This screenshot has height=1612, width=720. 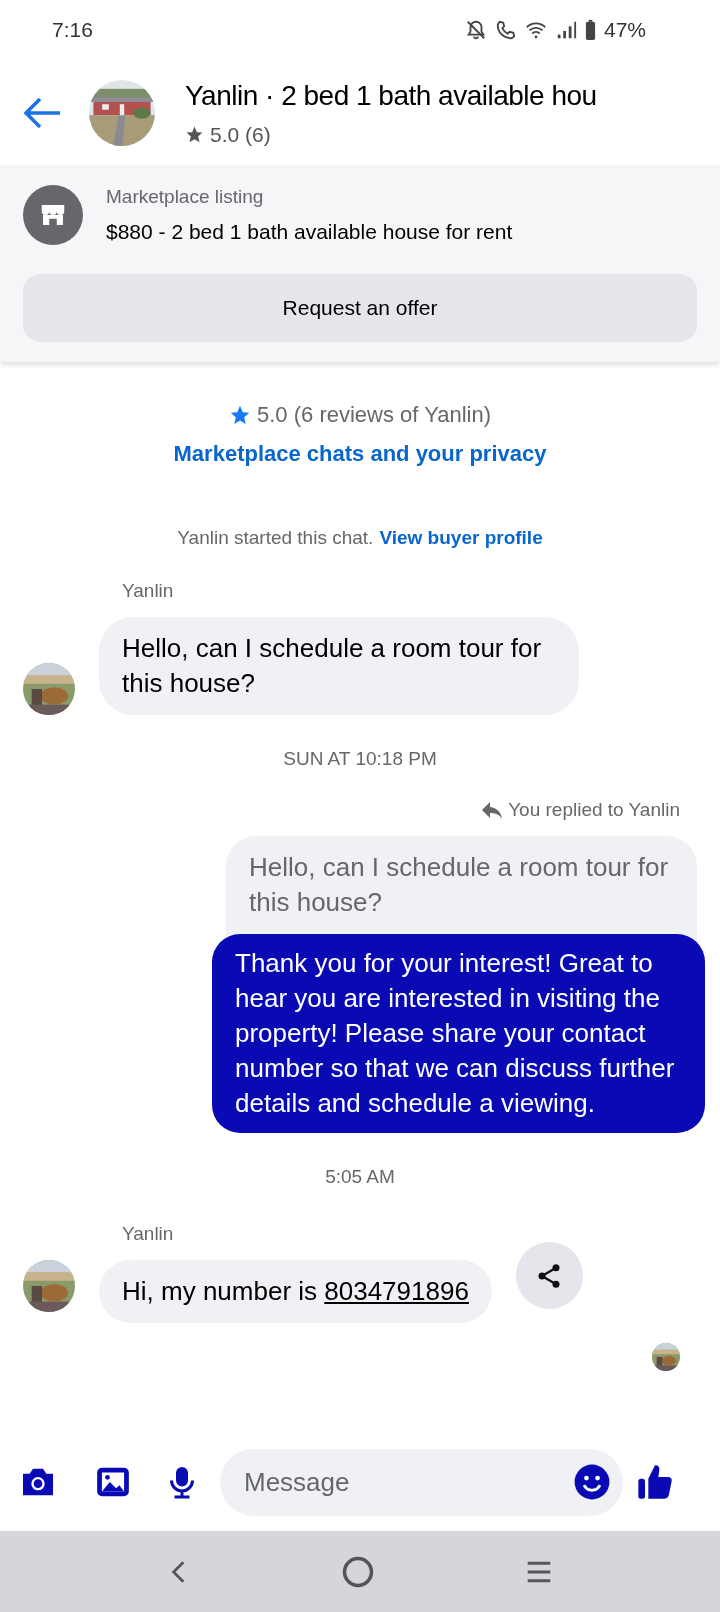 What do you see at coordinates (360, 453) in the screenshot?
I see `privacy-link: Marketplace chats and your privacy` at bounding box center [360, 453].